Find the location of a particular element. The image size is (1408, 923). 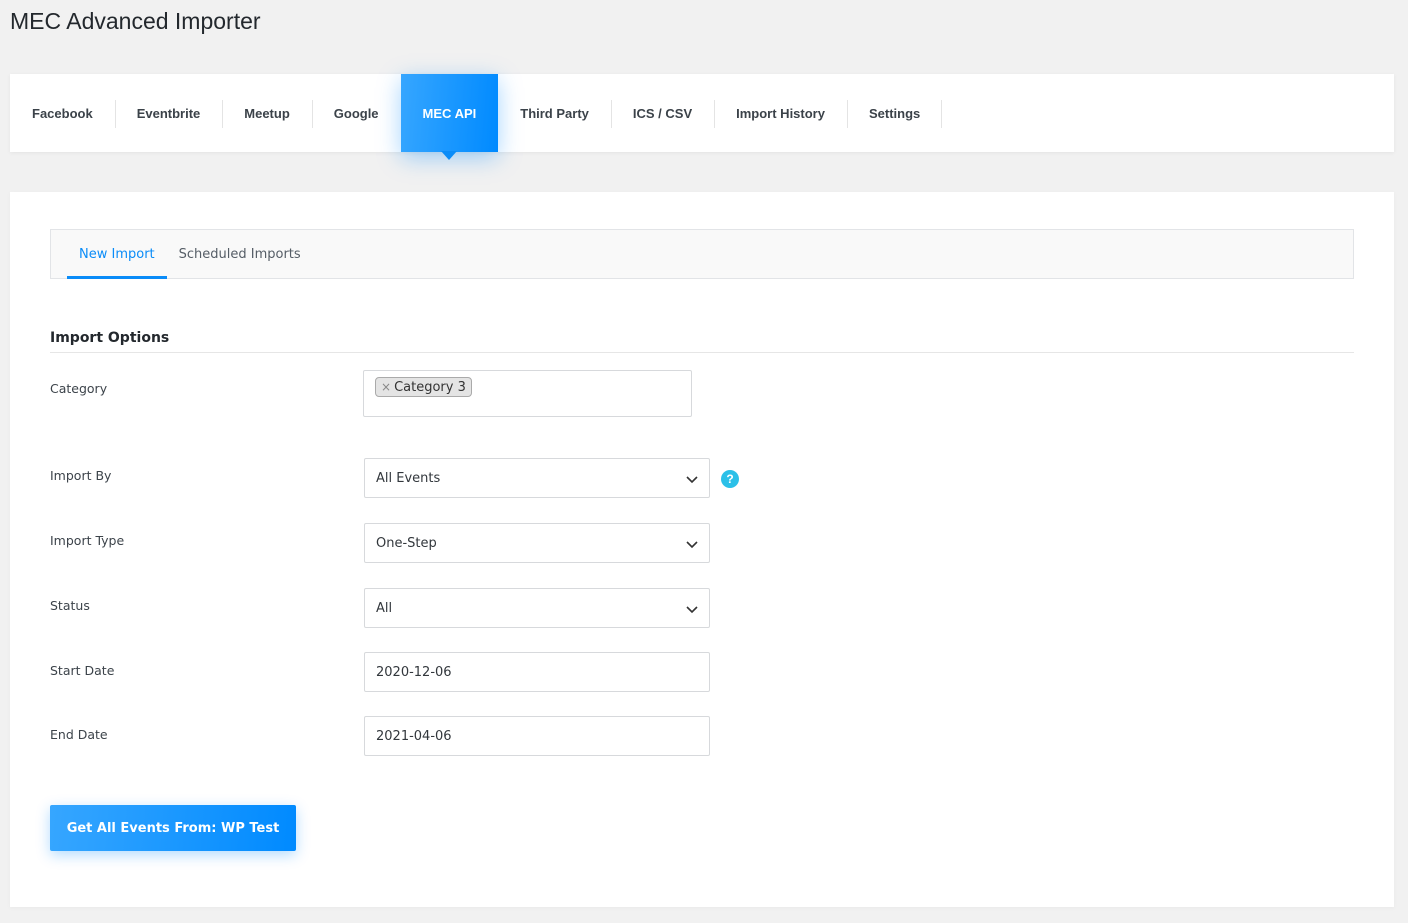

import-type-value: One-Step is located at coordinates (406, 543).